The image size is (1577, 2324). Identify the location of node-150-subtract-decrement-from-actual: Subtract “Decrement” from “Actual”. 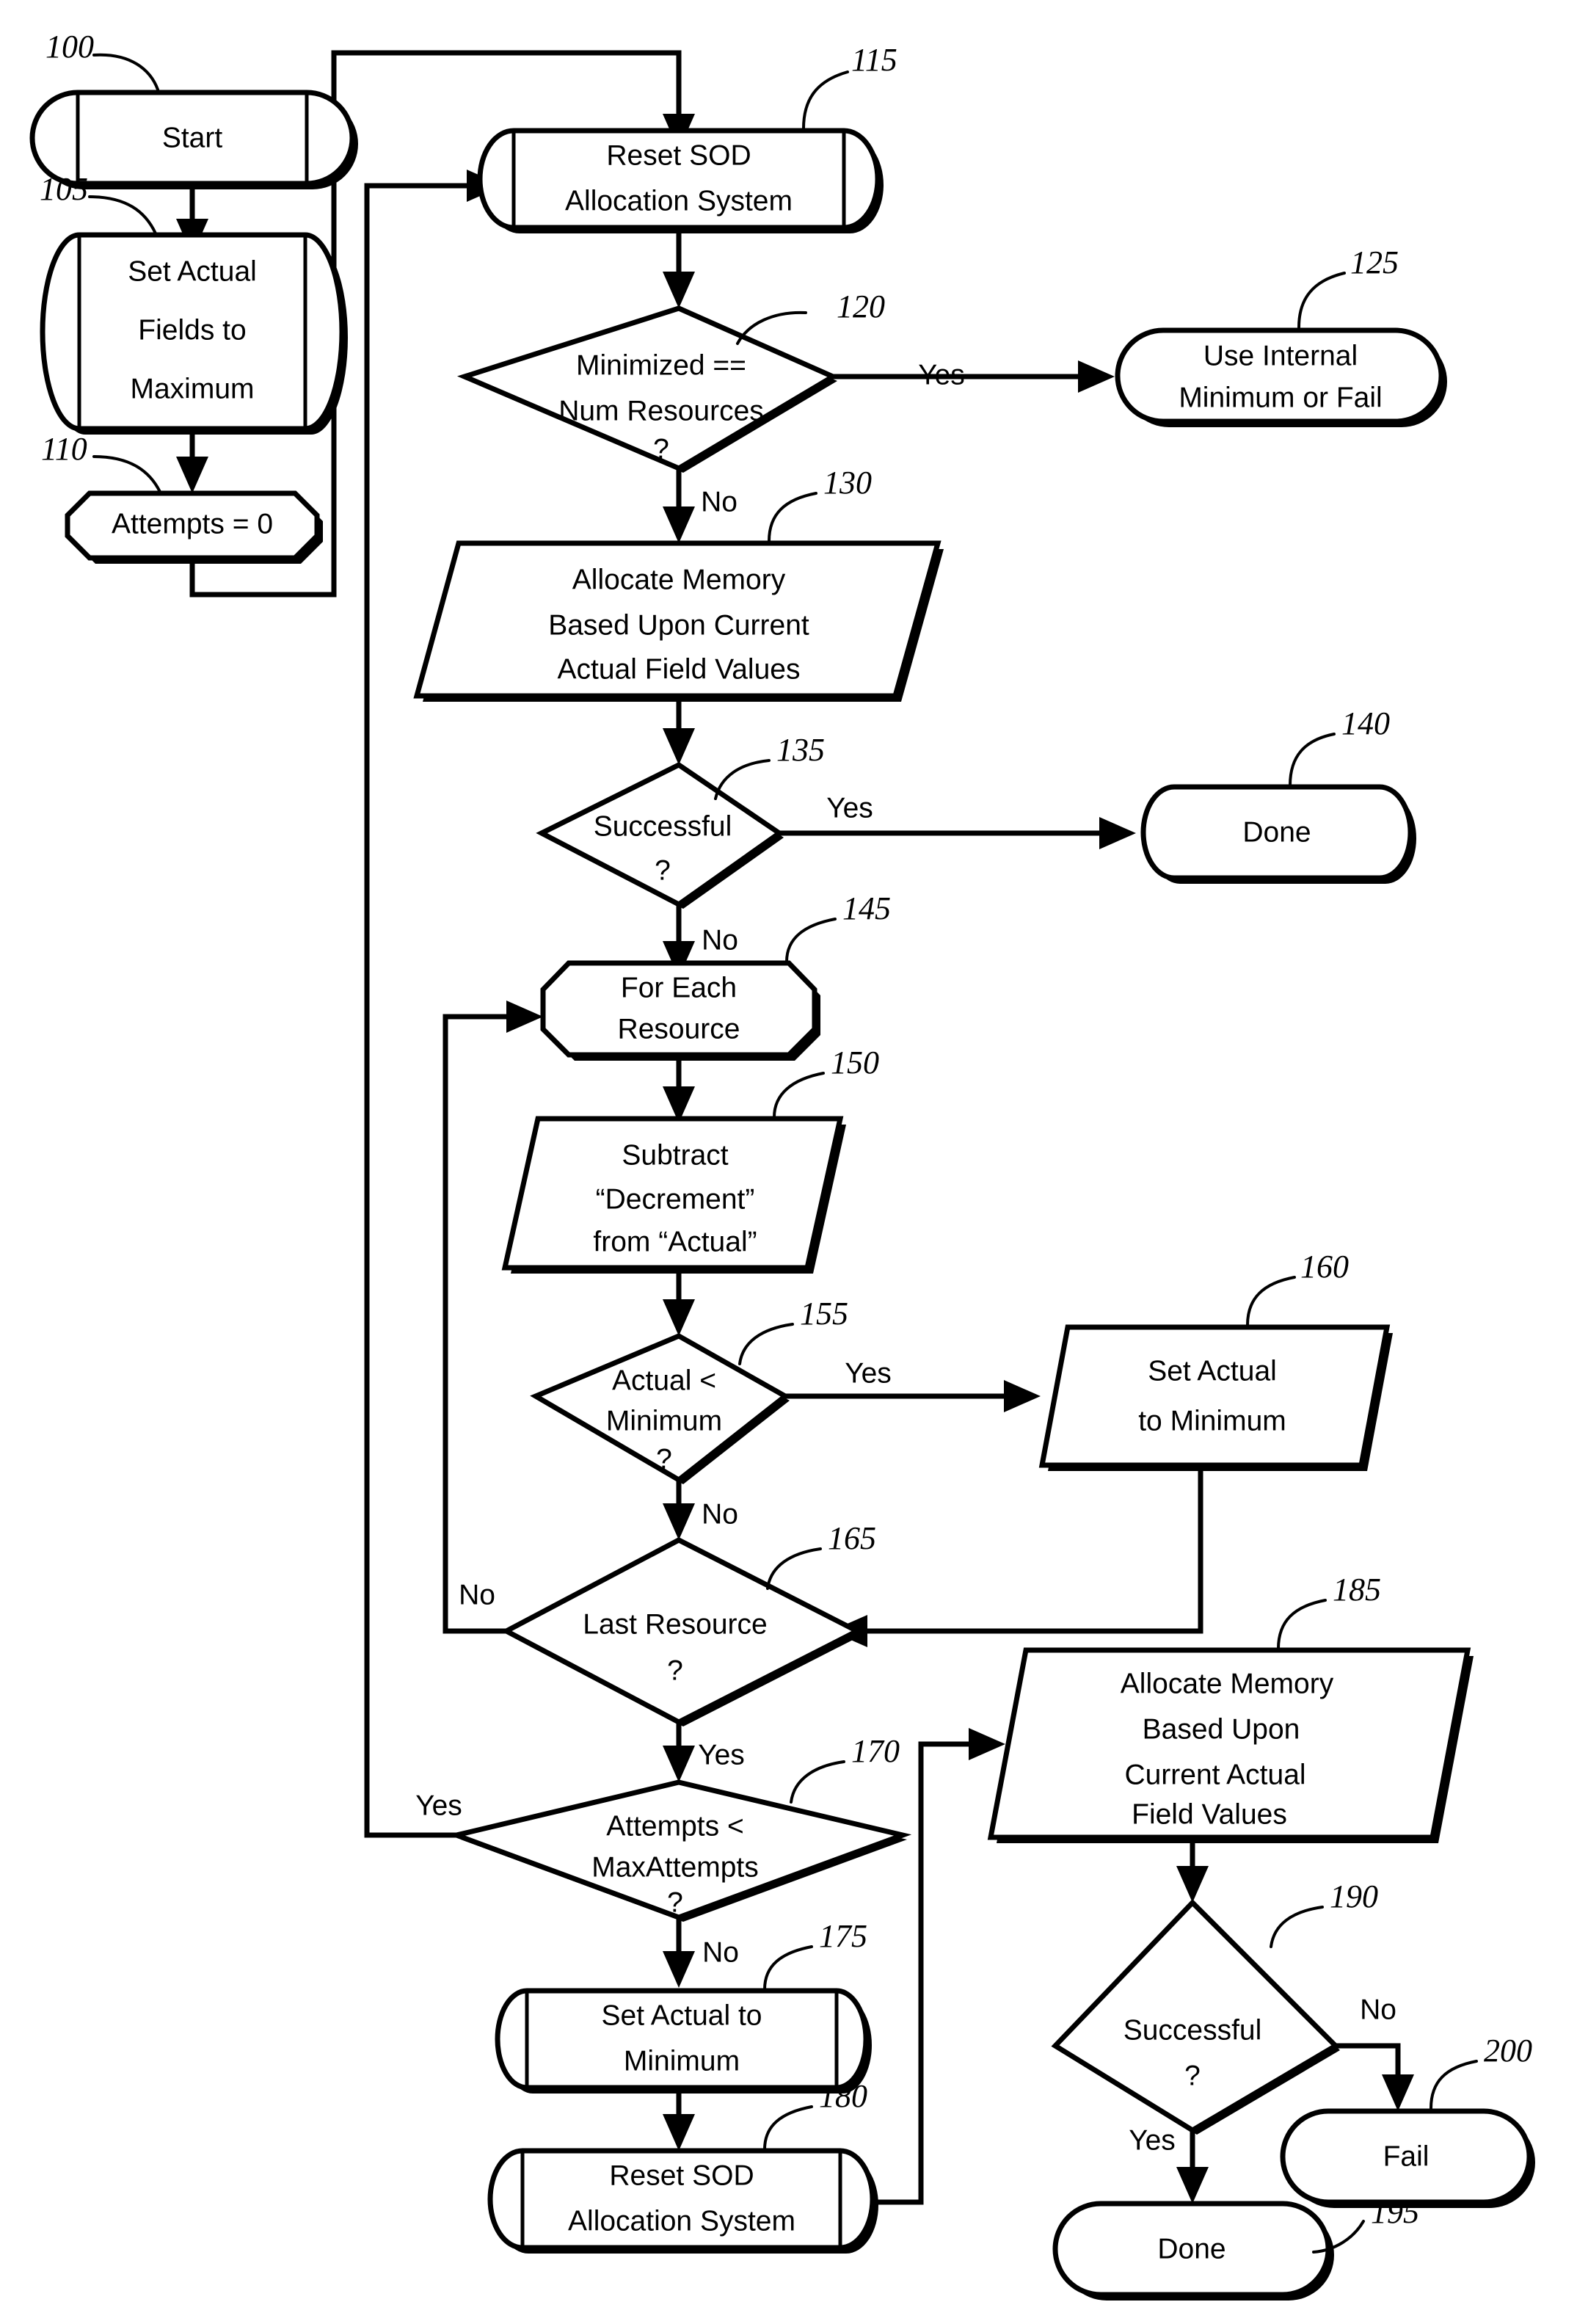
(673, 1195).